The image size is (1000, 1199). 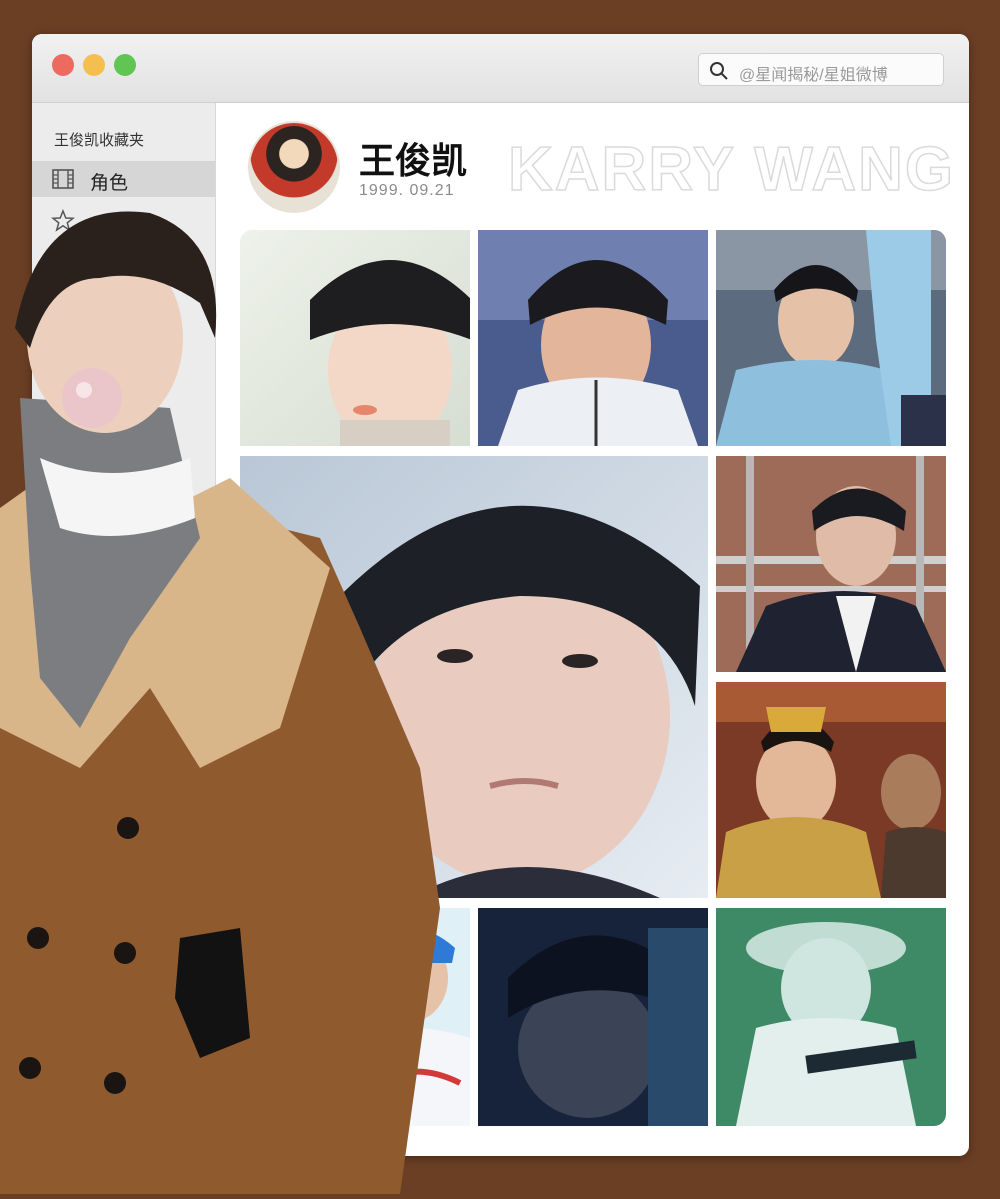 What do you see at coordinates (407, 190) in the screenshot?
I see `birth-date: 1999. 09.21` at bounding box center [407, 190].